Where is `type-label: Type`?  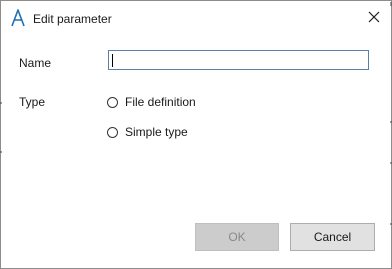
type-label: Type is located at coordinates (32, 102).